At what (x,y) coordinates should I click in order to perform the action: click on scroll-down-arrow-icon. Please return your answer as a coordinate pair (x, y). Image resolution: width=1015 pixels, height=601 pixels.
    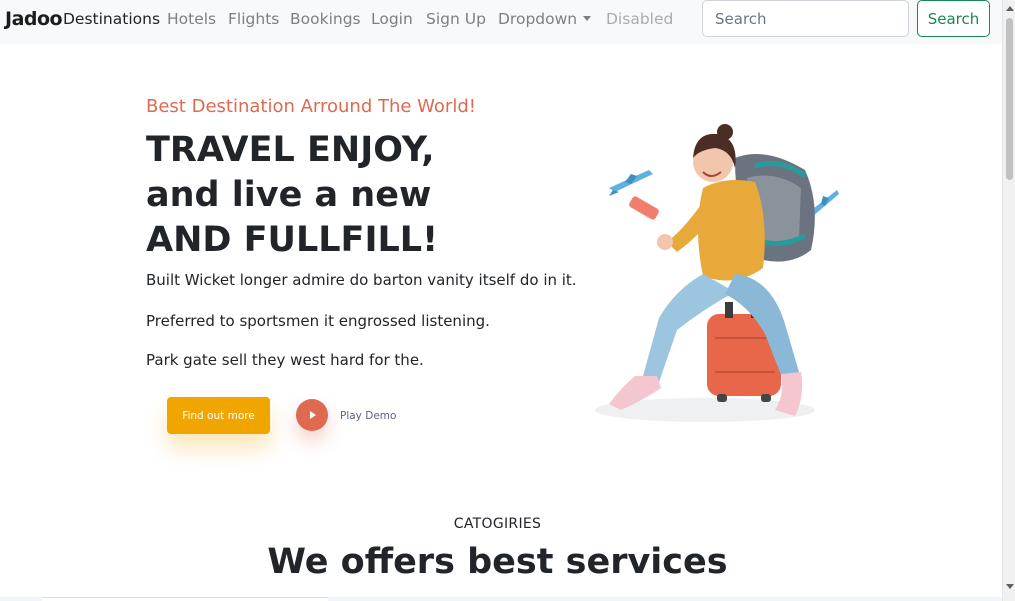
    Looking at the image, I should click on (1010, 586).